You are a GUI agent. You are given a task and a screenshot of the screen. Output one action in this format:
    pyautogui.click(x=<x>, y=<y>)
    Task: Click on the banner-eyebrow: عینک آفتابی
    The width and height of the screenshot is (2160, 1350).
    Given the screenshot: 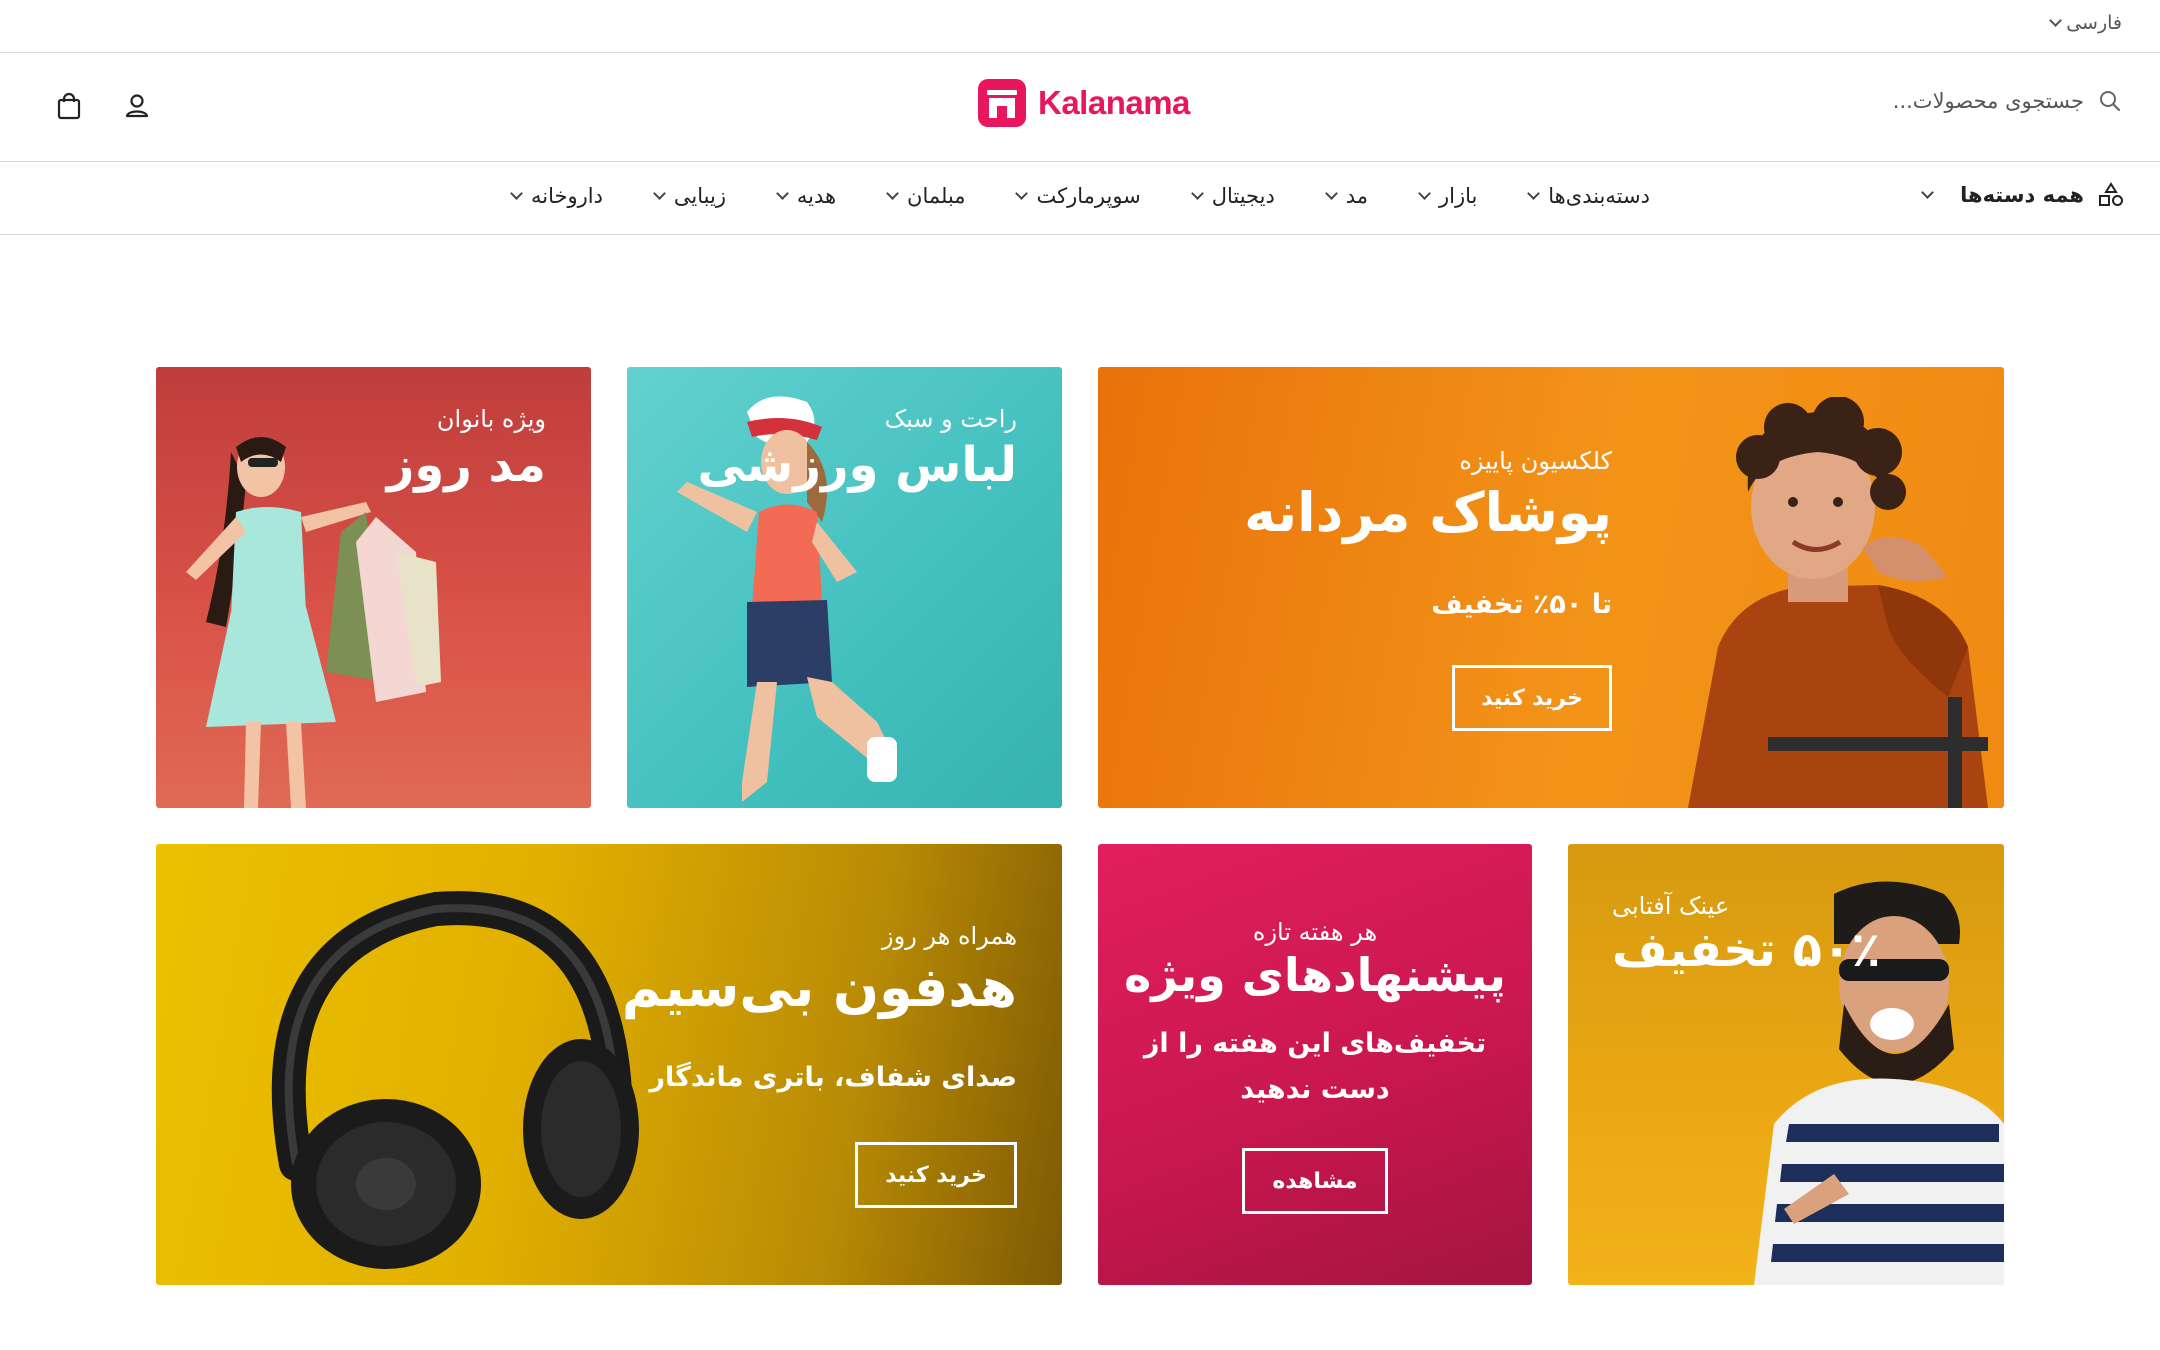 What is the action you would take?
    pyautogui.click(x=1671, y=906)
    